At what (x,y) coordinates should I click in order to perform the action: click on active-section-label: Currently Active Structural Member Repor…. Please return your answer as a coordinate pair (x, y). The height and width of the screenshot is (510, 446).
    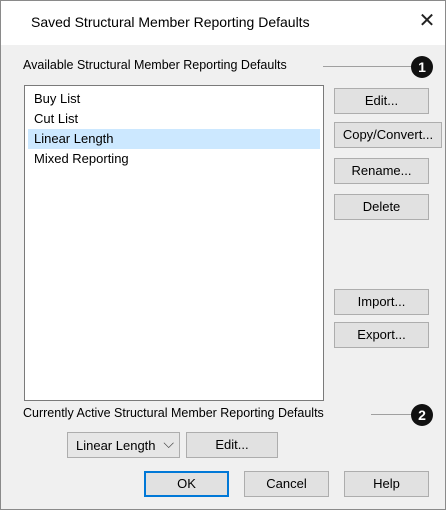
    Looking at the image, I should click on (175, 413).